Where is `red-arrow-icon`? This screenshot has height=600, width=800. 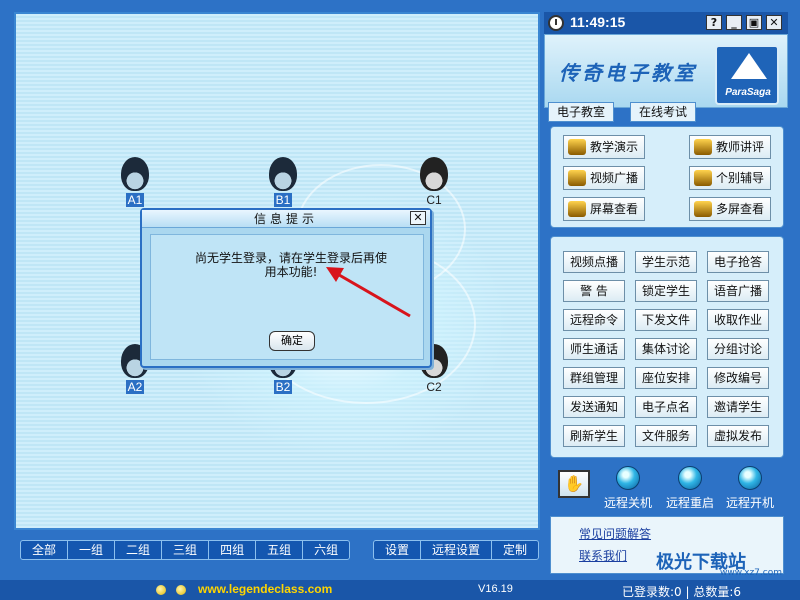
red-arrow-icon is located at coordinates (368, 292).